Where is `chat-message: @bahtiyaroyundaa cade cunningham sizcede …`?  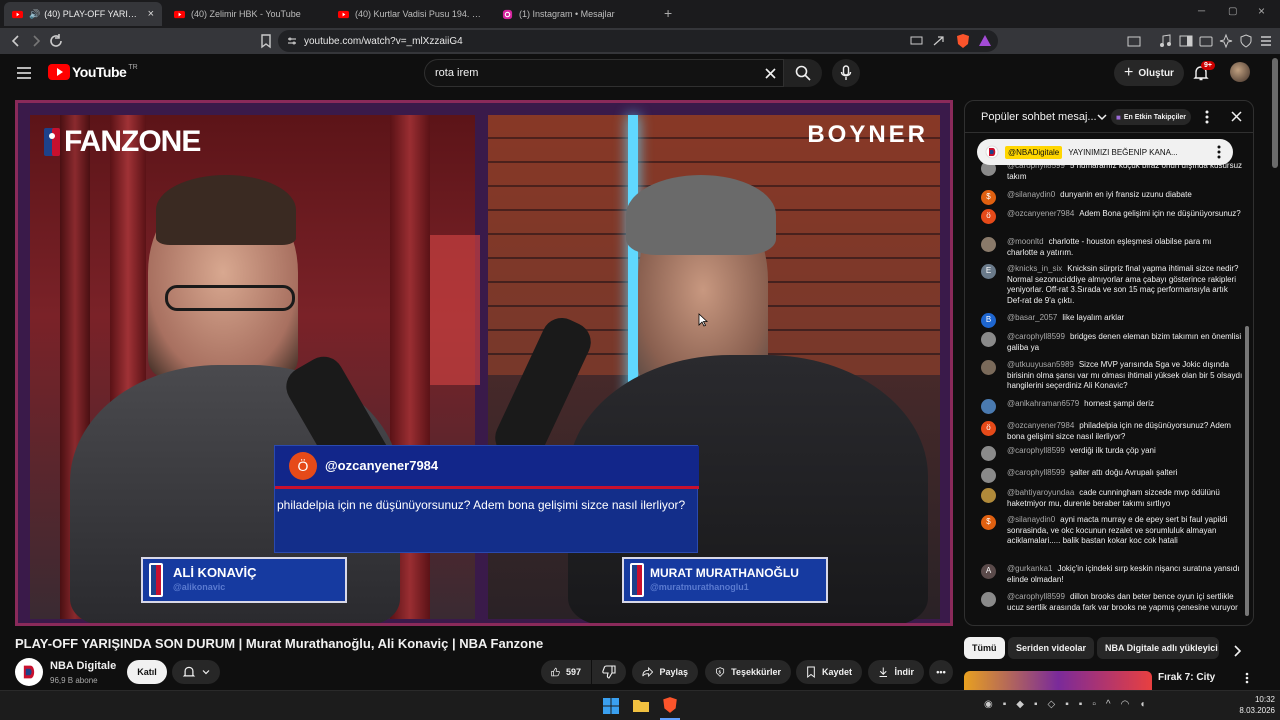
chat-message: @bahtiyaroyundaa cade cunningham sizcede … is located at coordinates (1112, 498).